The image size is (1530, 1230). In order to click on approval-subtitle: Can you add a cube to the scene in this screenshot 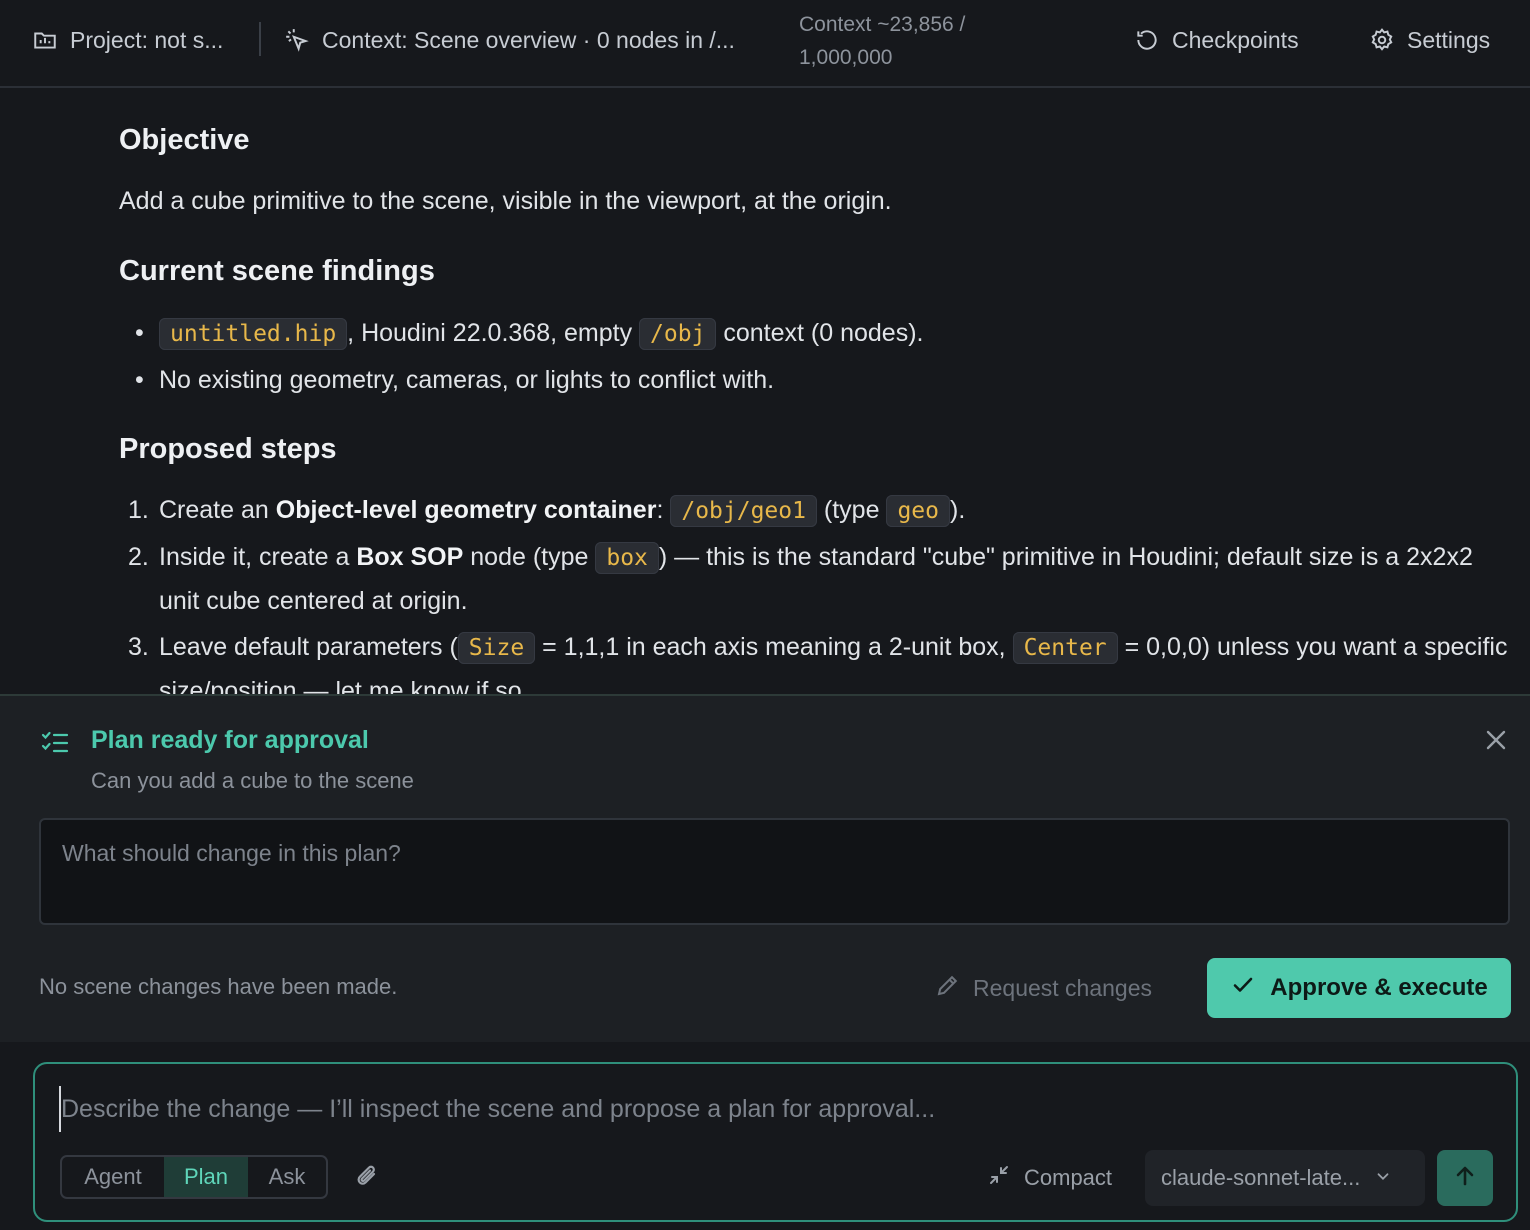, I will do `click(252, 780)`.